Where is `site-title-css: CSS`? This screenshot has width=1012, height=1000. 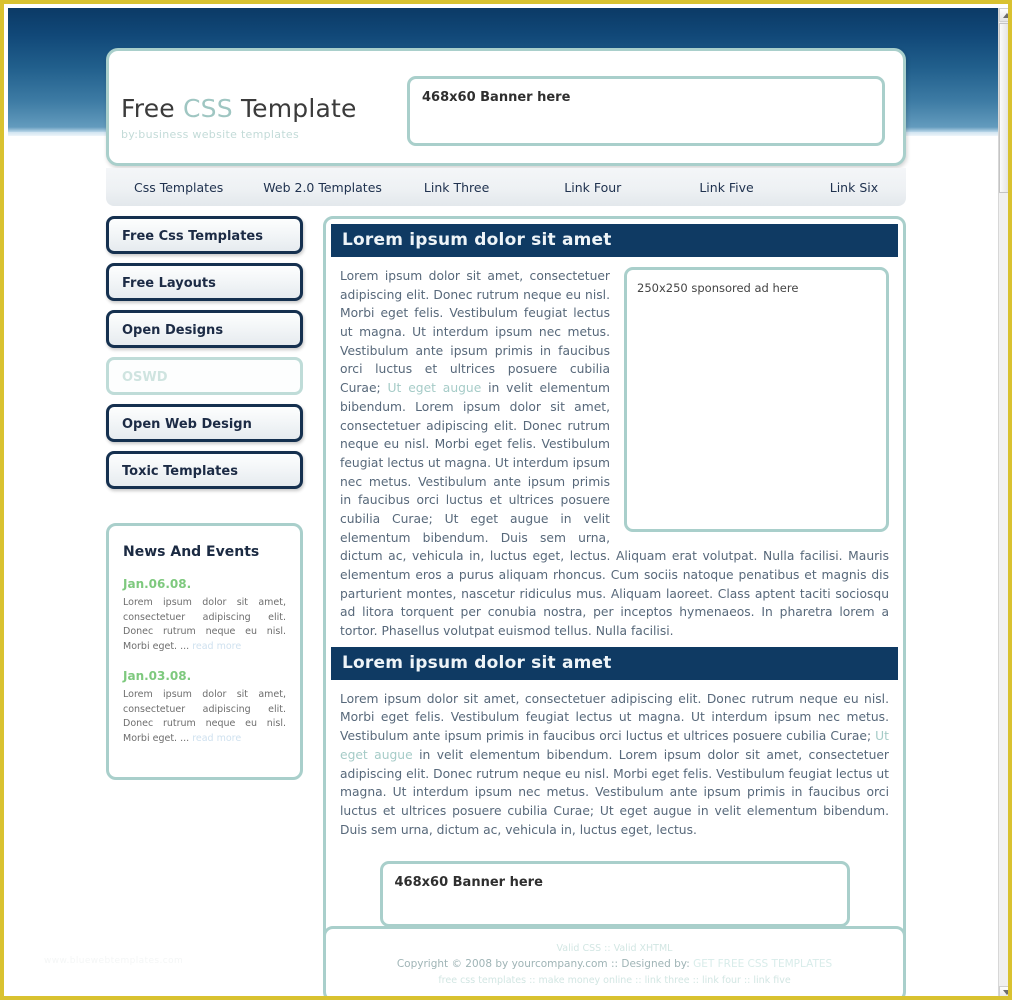 site-title-css: CSS is located at coordinates (208, 108).